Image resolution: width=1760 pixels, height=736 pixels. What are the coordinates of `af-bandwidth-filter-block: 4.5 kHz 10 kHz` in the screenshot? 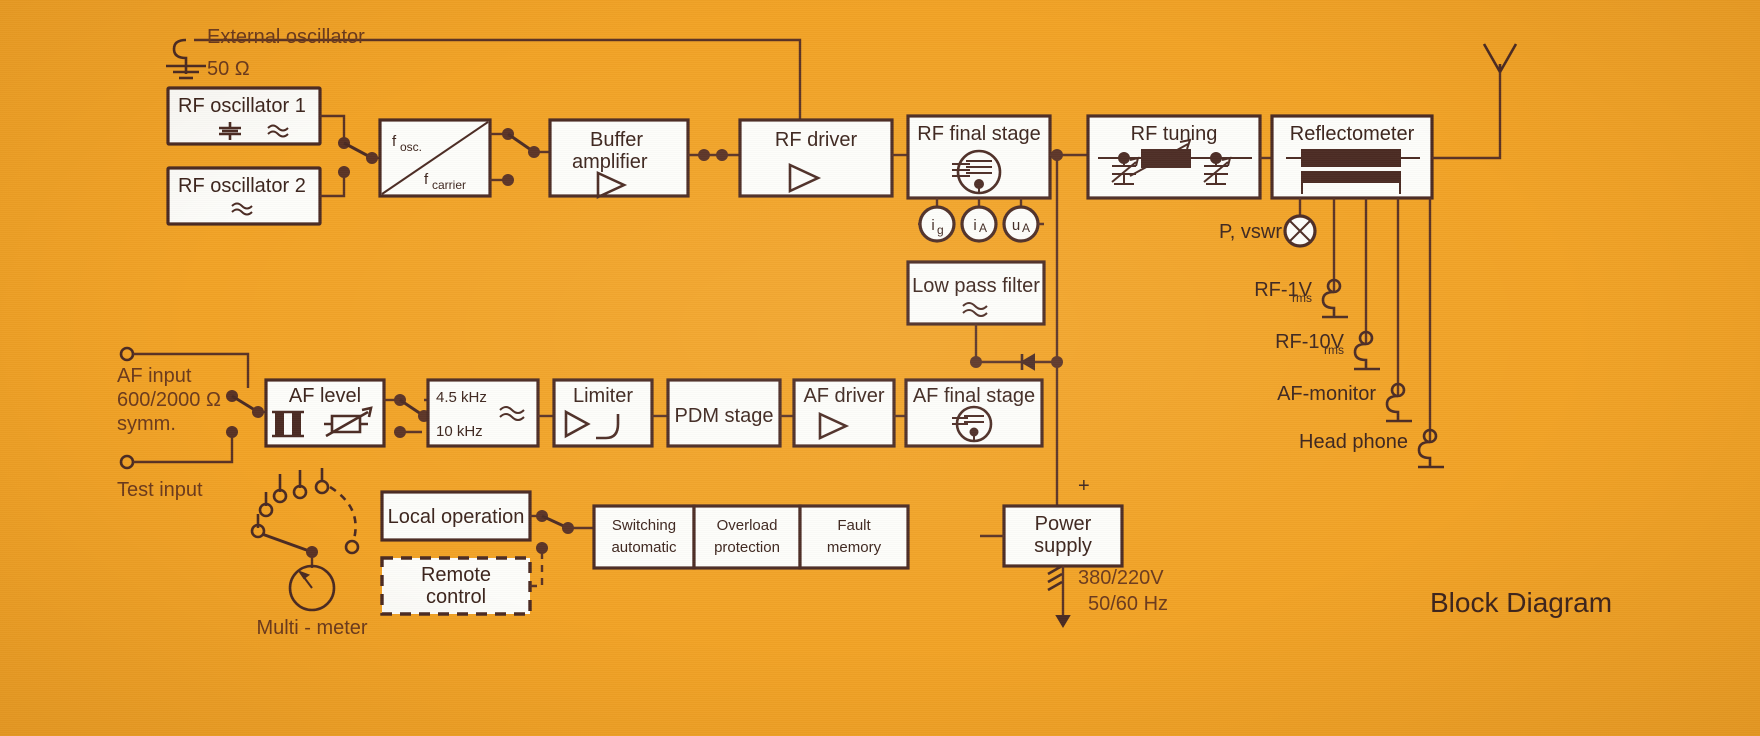 It's located at (483, 413).